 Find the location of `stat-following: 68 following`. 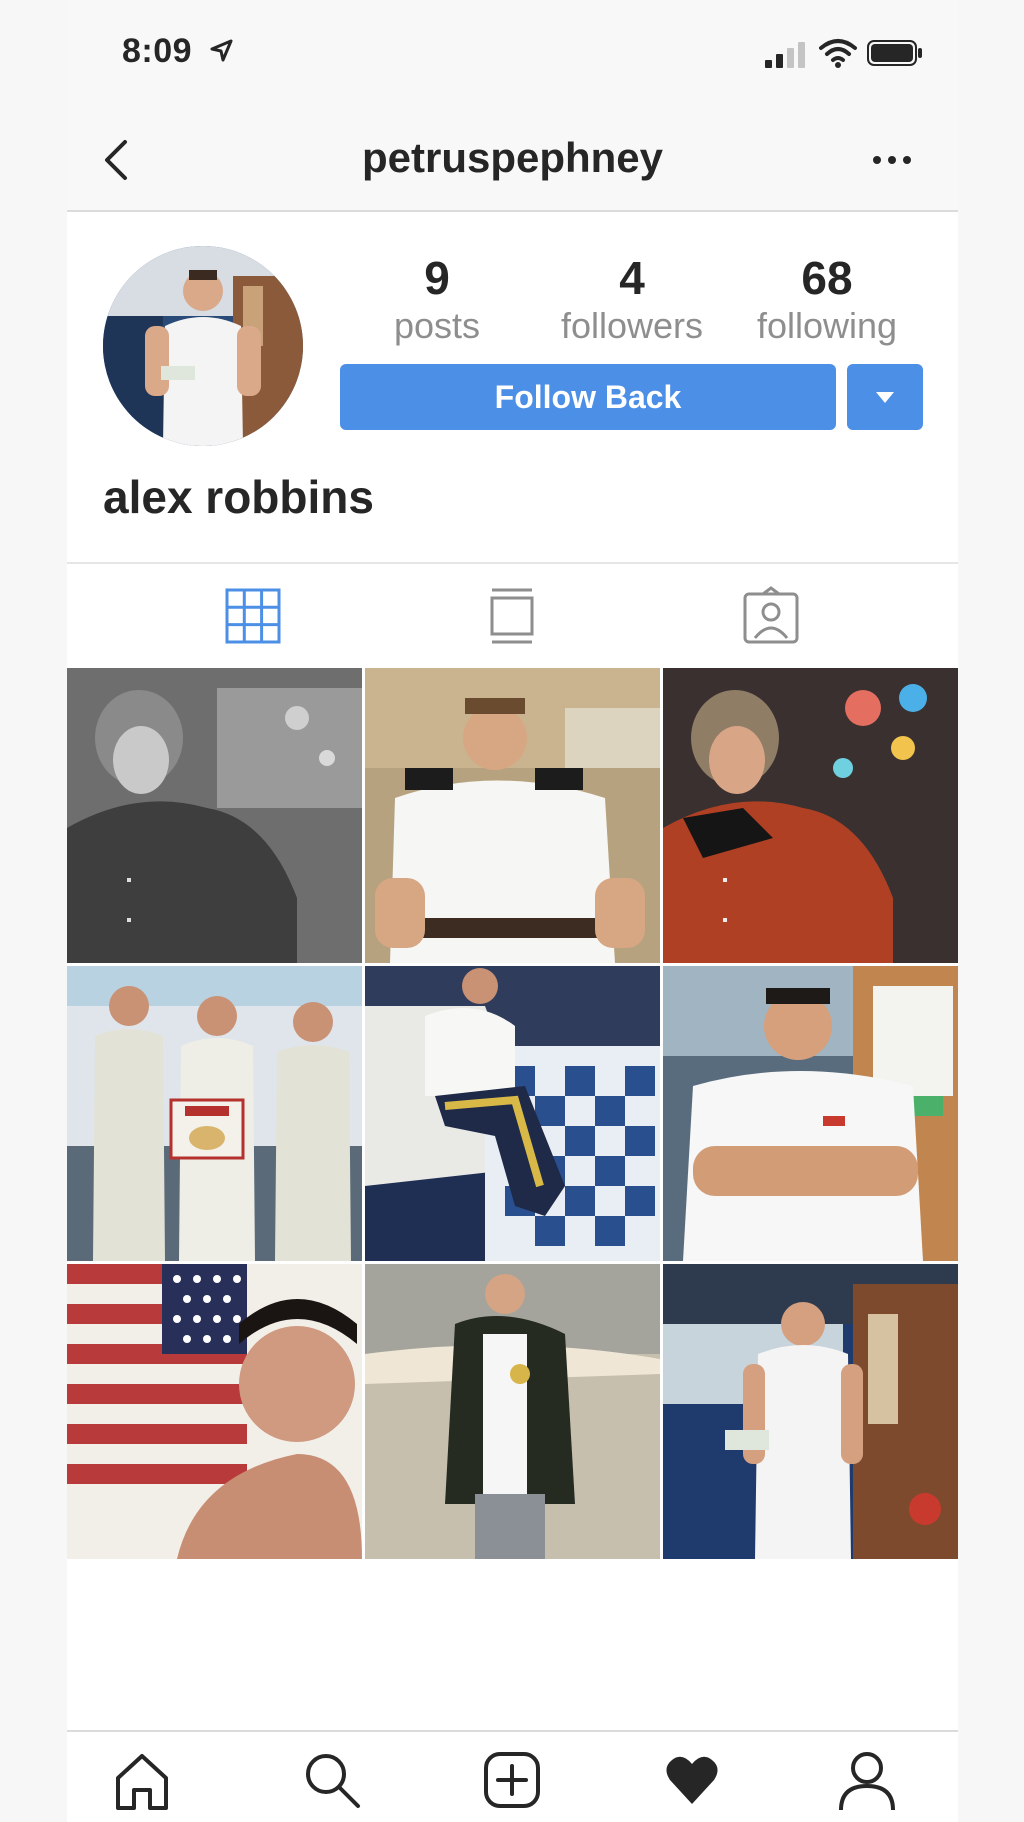

stat-following: 68 following is located at coordinates (827, 298).